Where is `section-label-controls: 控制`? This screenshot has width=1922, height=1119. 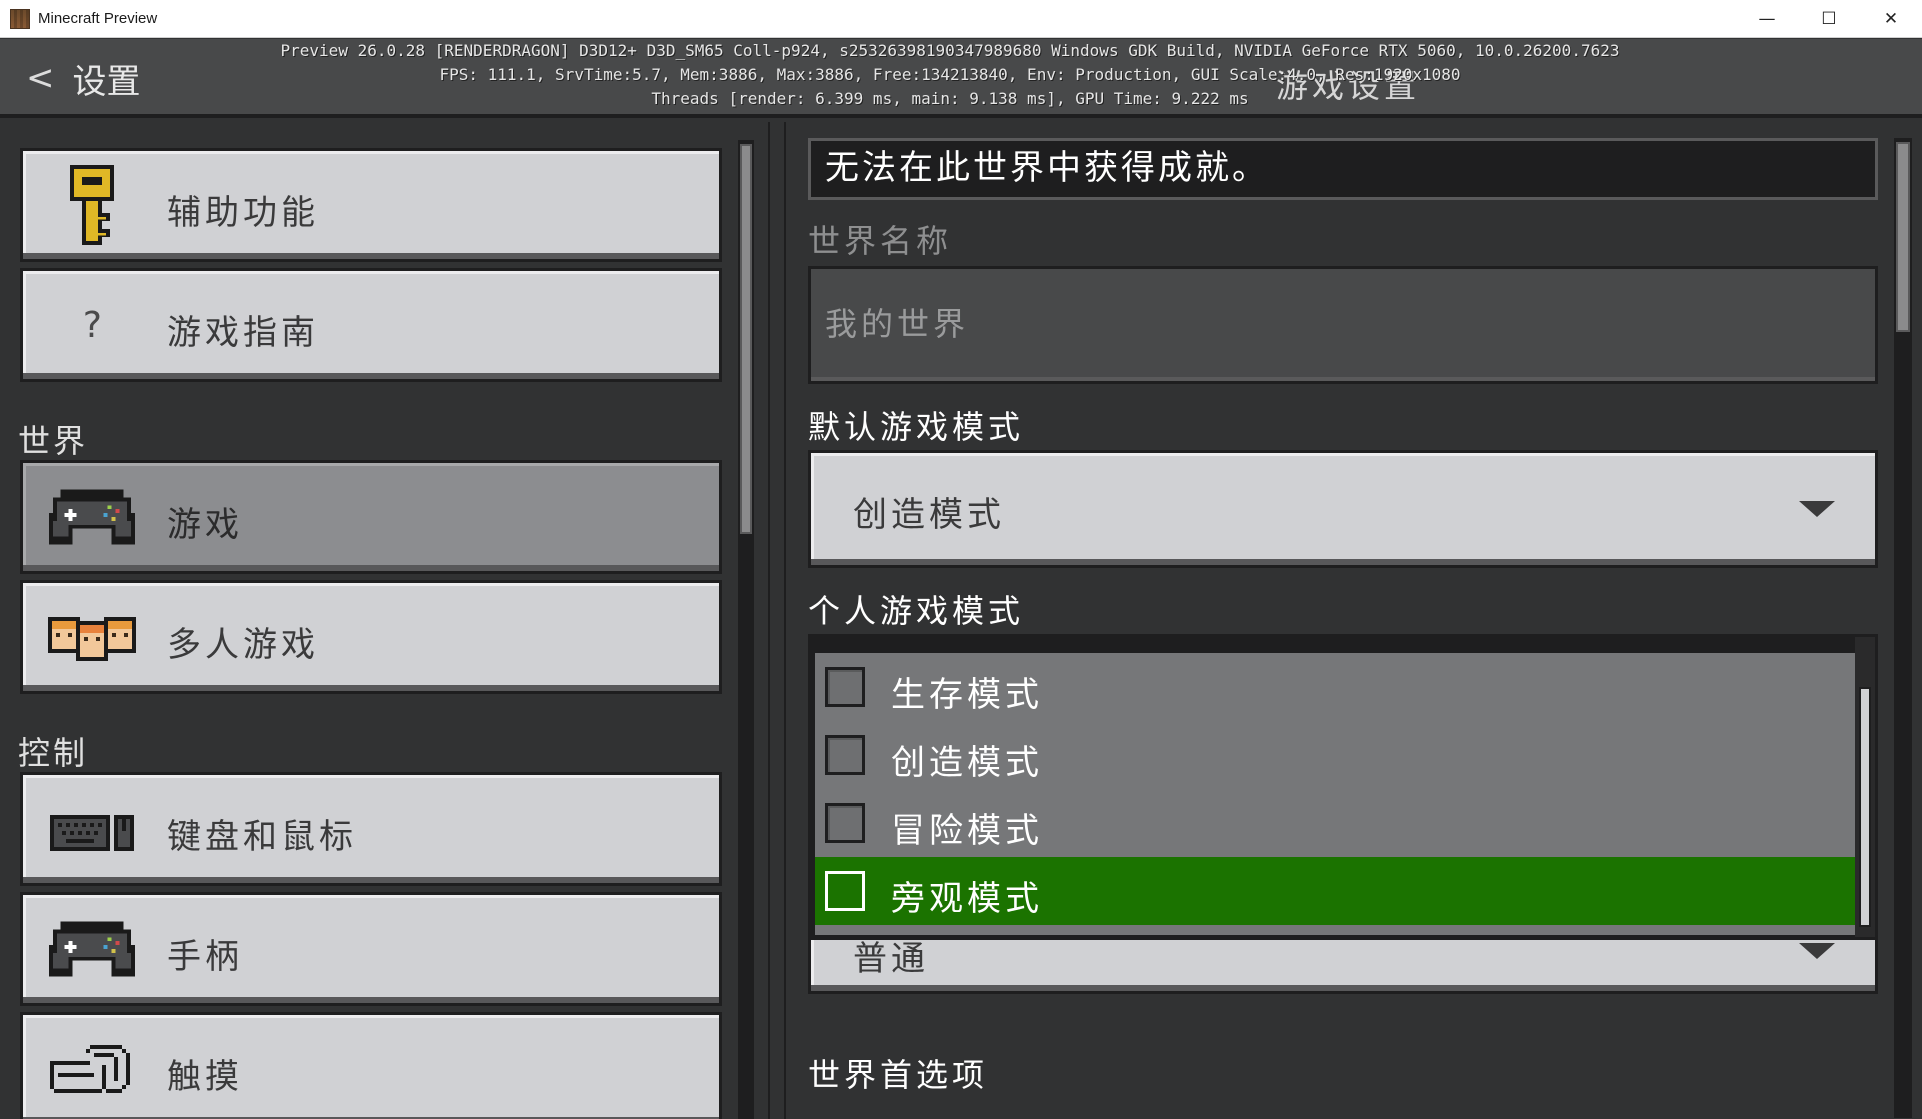
section-label-controls: 控制 is located at coordinates (53, 753).